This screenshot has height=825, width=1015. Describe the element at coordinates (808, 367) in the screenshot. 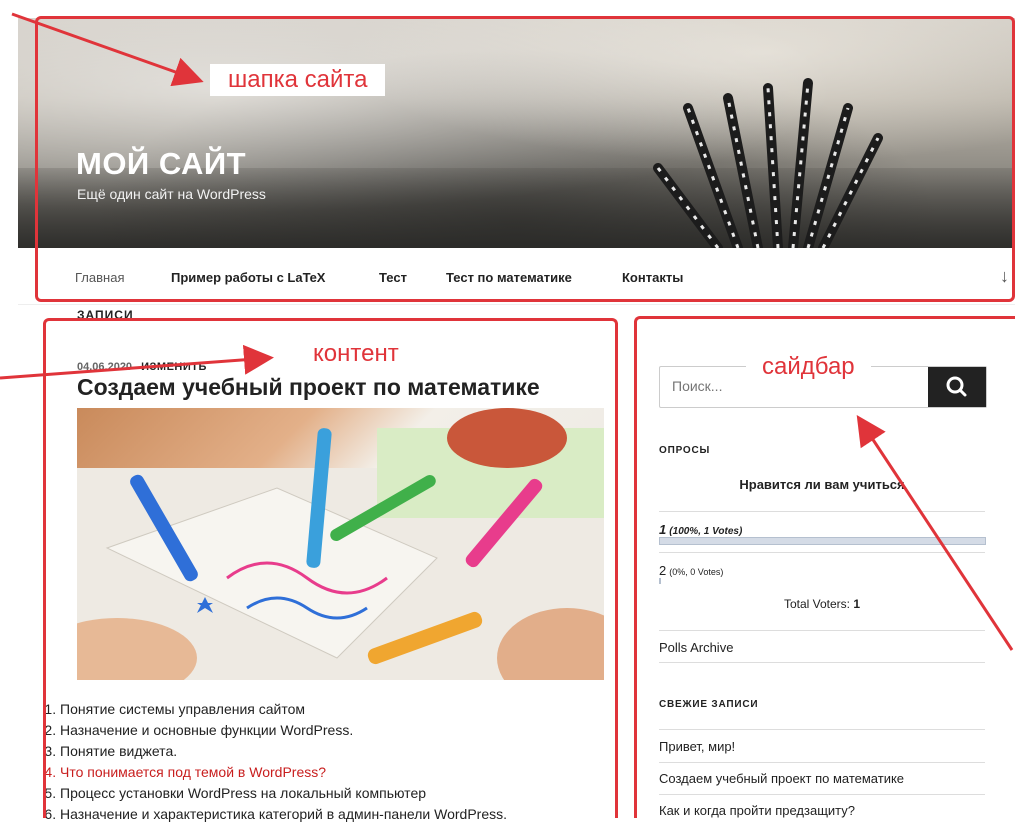

I see `sidebar-annotation-label: сайдбар` at that location.